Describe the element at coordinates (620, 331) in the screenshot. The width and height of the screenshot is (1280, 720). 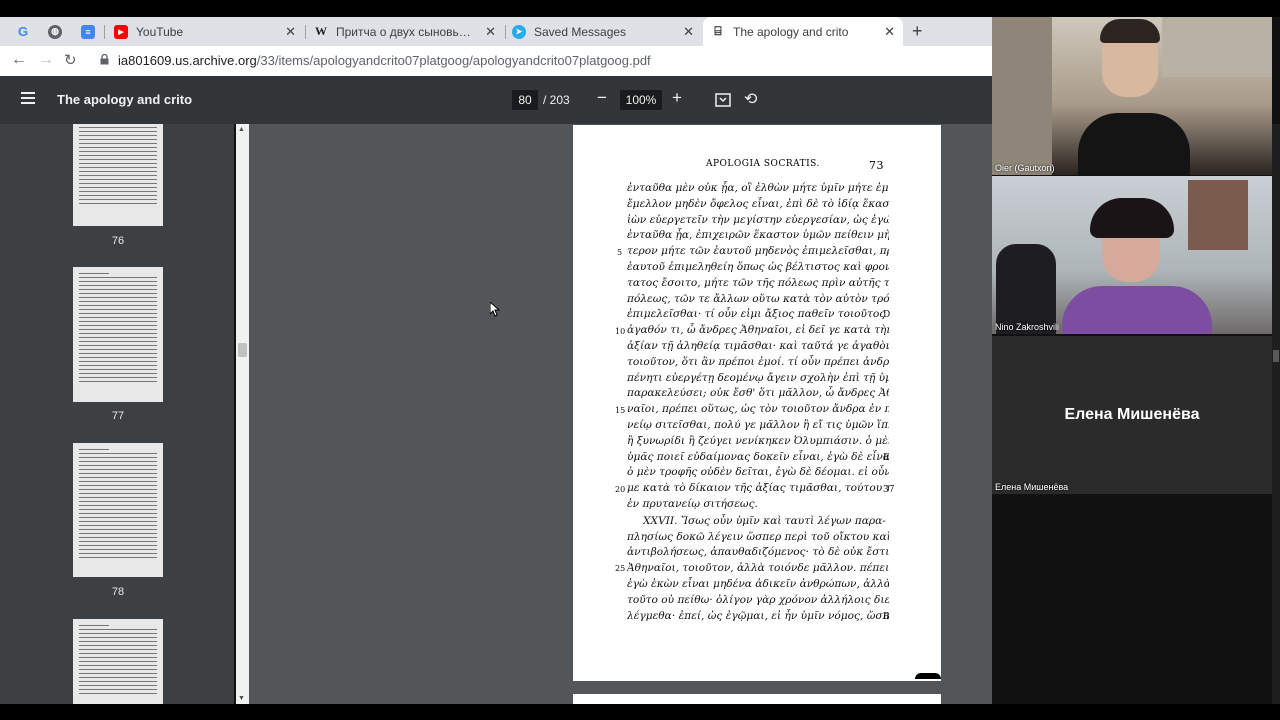
I see `line-number: 10` at that location.